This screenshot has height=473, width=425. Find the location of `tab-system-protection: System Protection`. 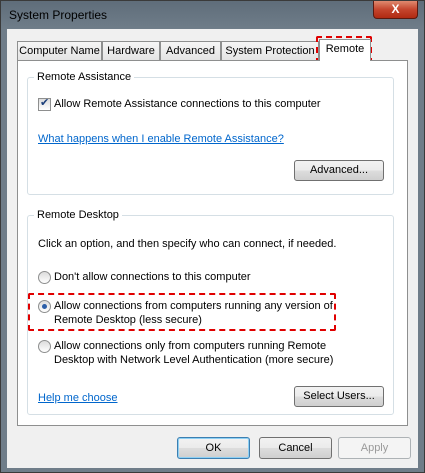

tab-system-protection: System Protection is located at coordinates (270, 50).